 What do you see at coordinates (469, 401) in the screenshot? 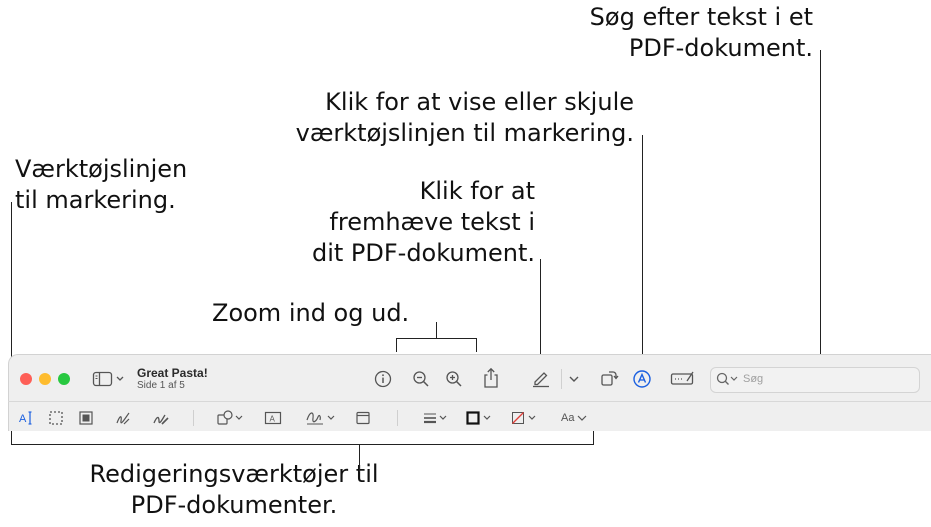
I see `toolbar-divider` at bounding box center [469, 401].